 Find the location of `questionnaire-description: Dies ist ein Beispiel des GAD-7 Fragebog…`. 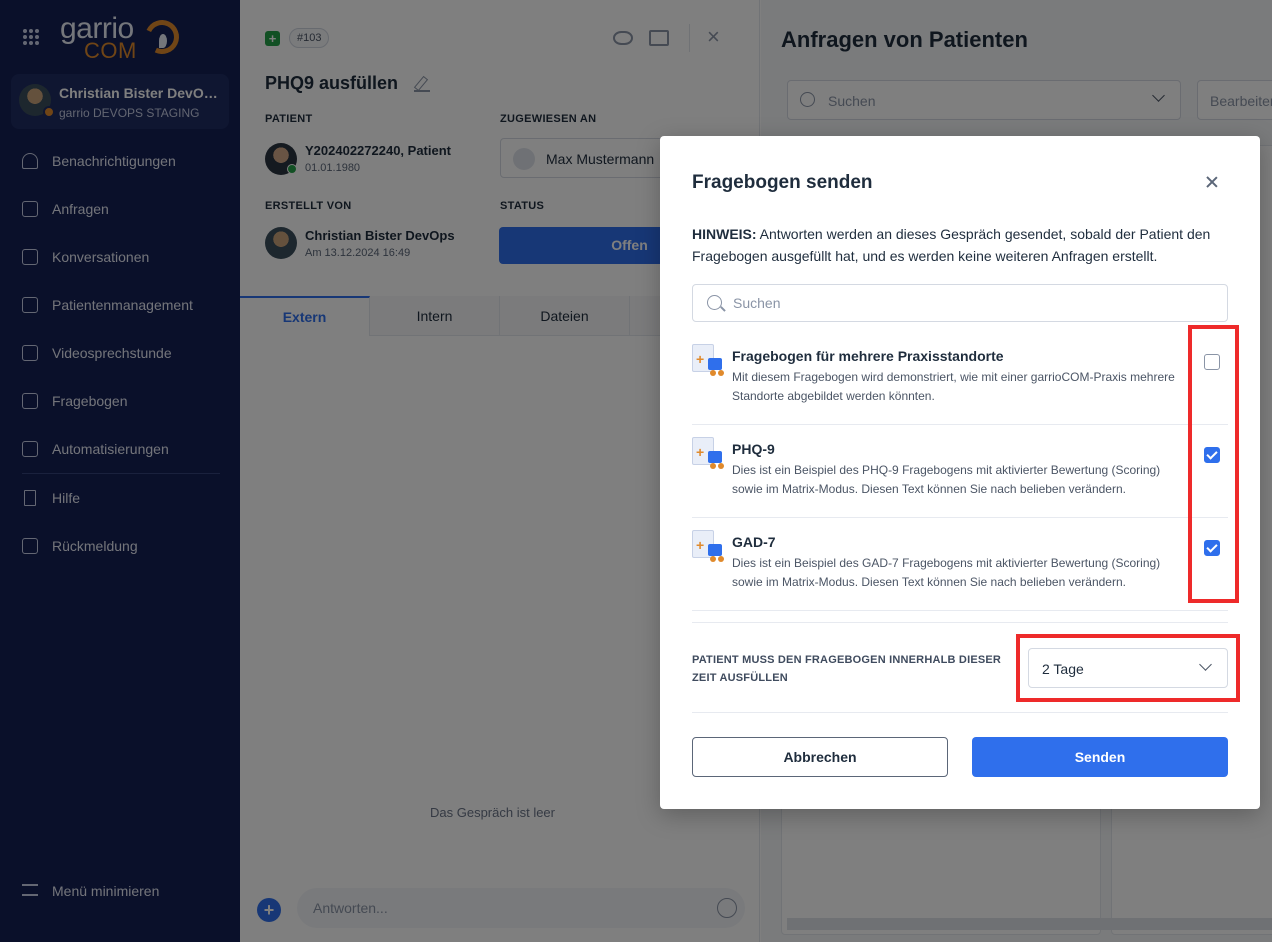

questionnaire-description: Dies ist ein Beispiel des GAD-7 Fragebog… is located at coordinates (946, 572).